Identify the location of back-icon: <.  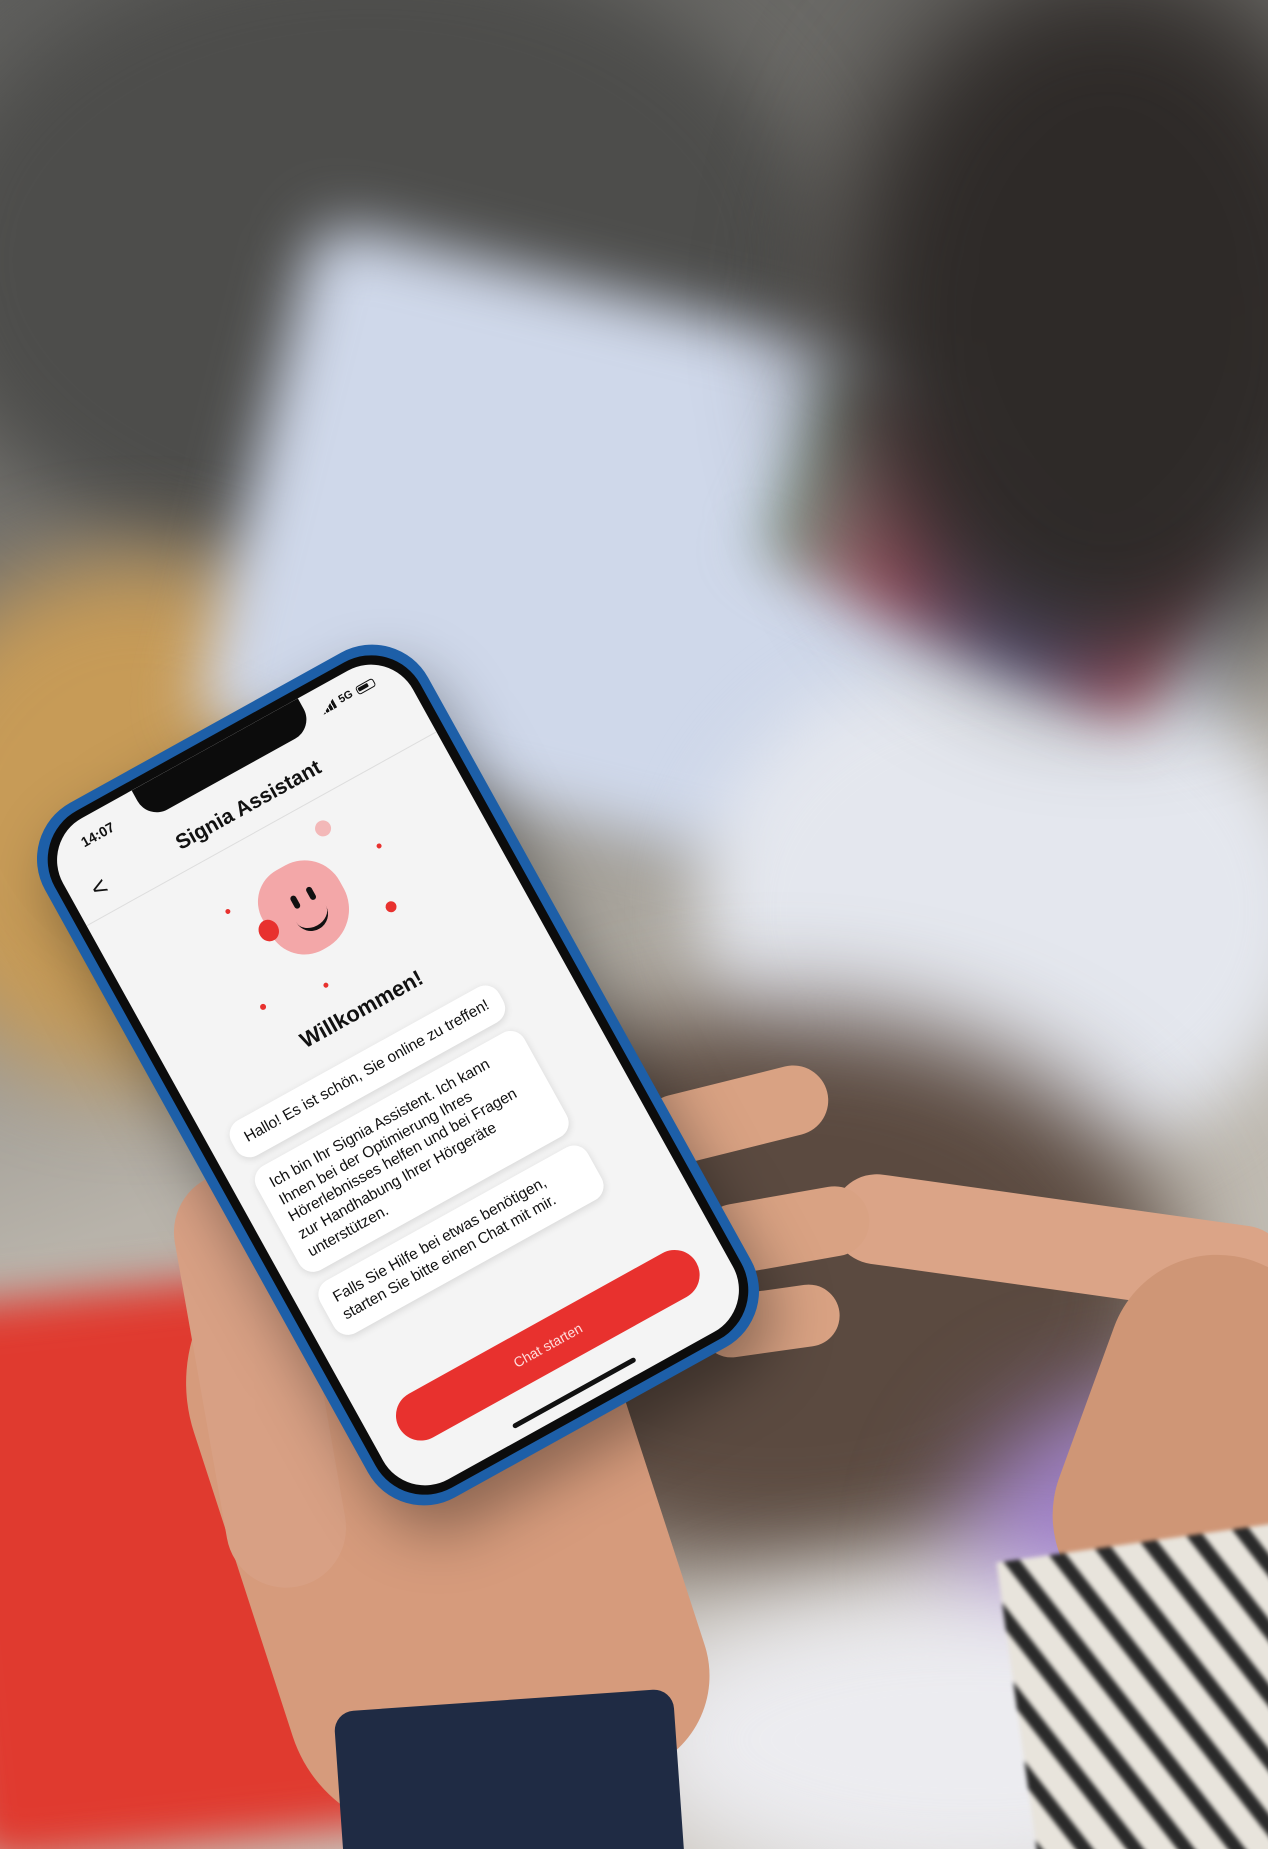
(99, 888).